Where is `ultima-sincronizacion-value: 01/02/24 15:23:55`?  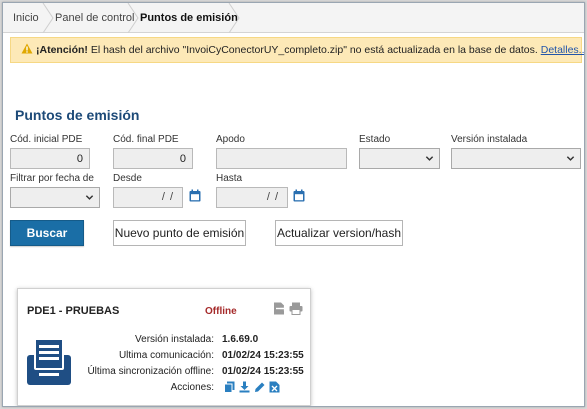
ultima-sincronizacion-value: 01/02/24 15:23:55 is located at coordinates (263, 371).